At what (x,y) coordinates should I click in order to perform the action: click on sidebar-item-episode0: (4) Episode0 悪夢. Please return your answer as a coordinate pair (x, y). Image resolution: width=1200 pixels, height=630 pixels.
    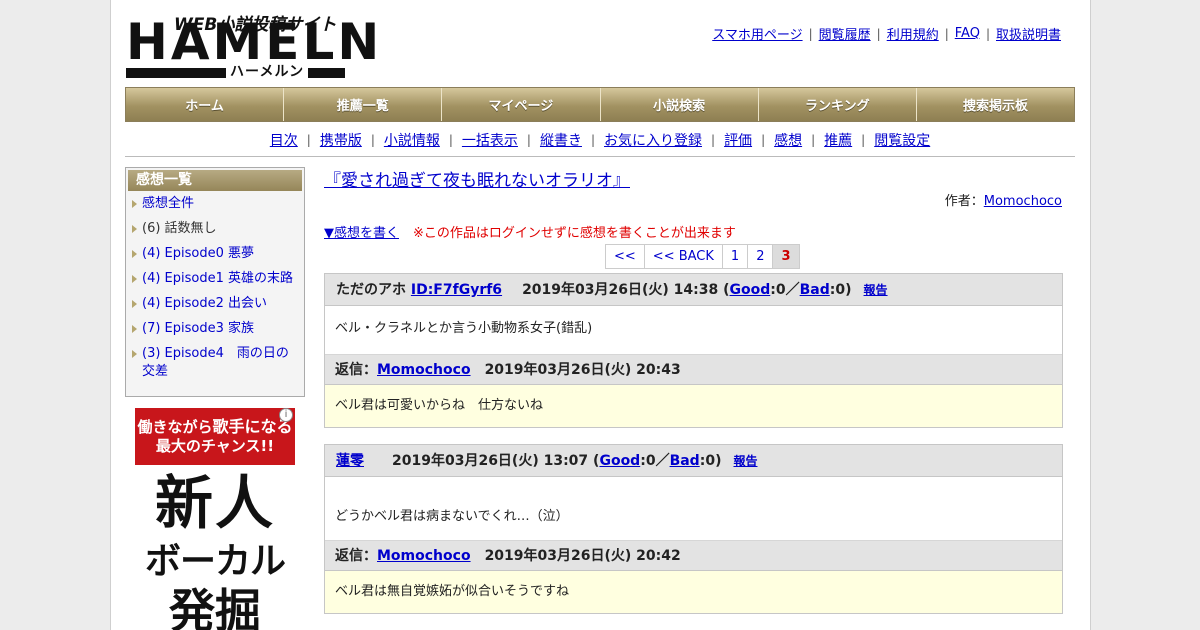
    Looking at the image, I should click on (198, 253).